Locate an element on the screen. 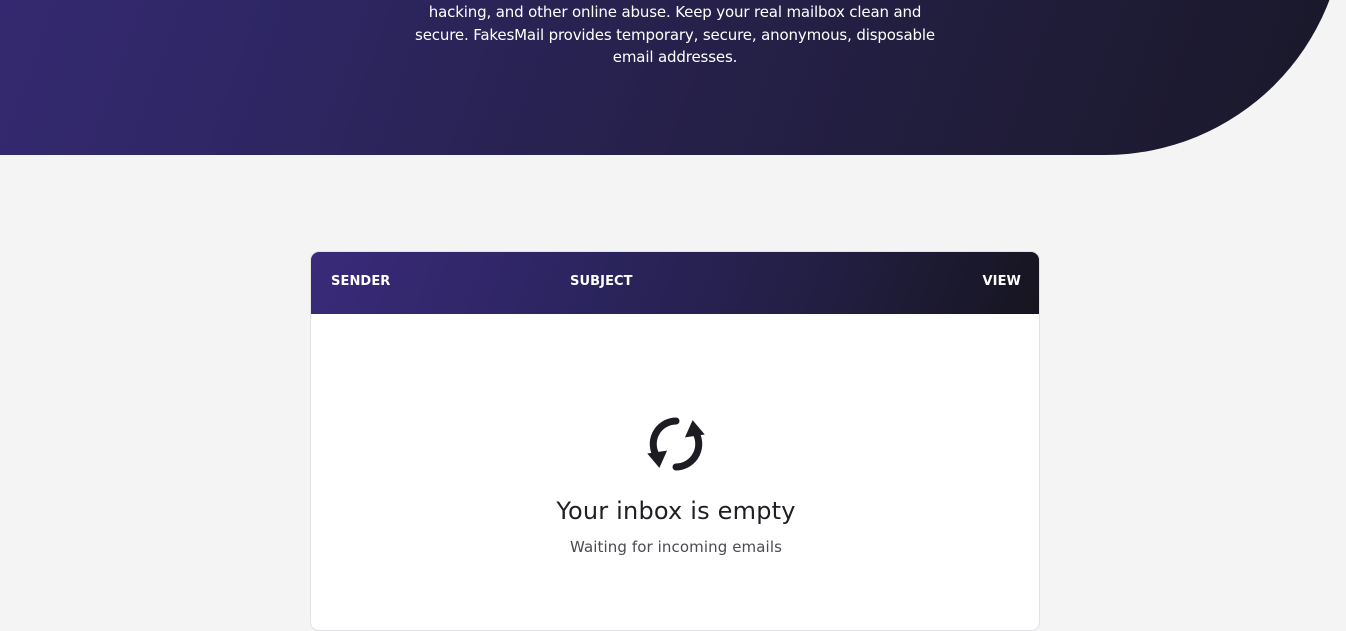 The height and width of the screenshot is (631, 1346). column-header-view: VIEW is located at coordinates (1001, 281).